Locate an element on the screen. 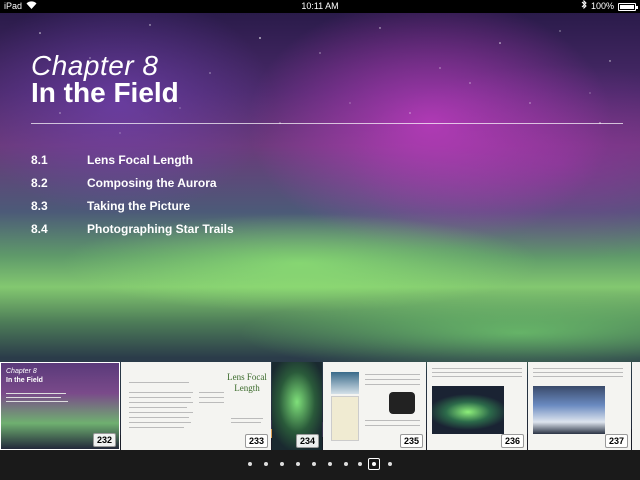  toc-item-8-4: 8.4 Photographing Star Trails is located at coordinates (231, 233).